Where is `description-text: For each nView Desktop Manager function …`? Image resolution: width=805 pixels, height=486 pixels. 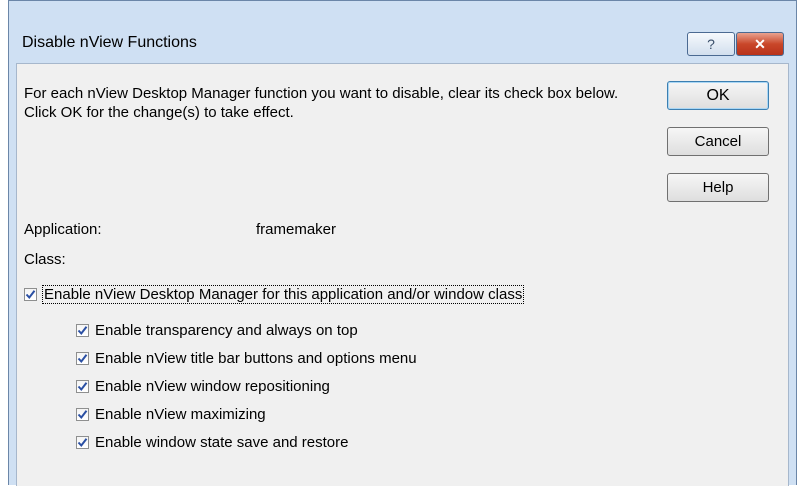 description-text: For each nView Desktop Manager function … is located at coordinates (321, 103).